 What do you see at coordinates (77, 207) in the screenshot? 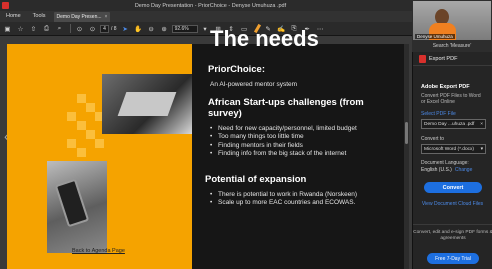
I see `phone-photo` at bounding box center [77, 207].